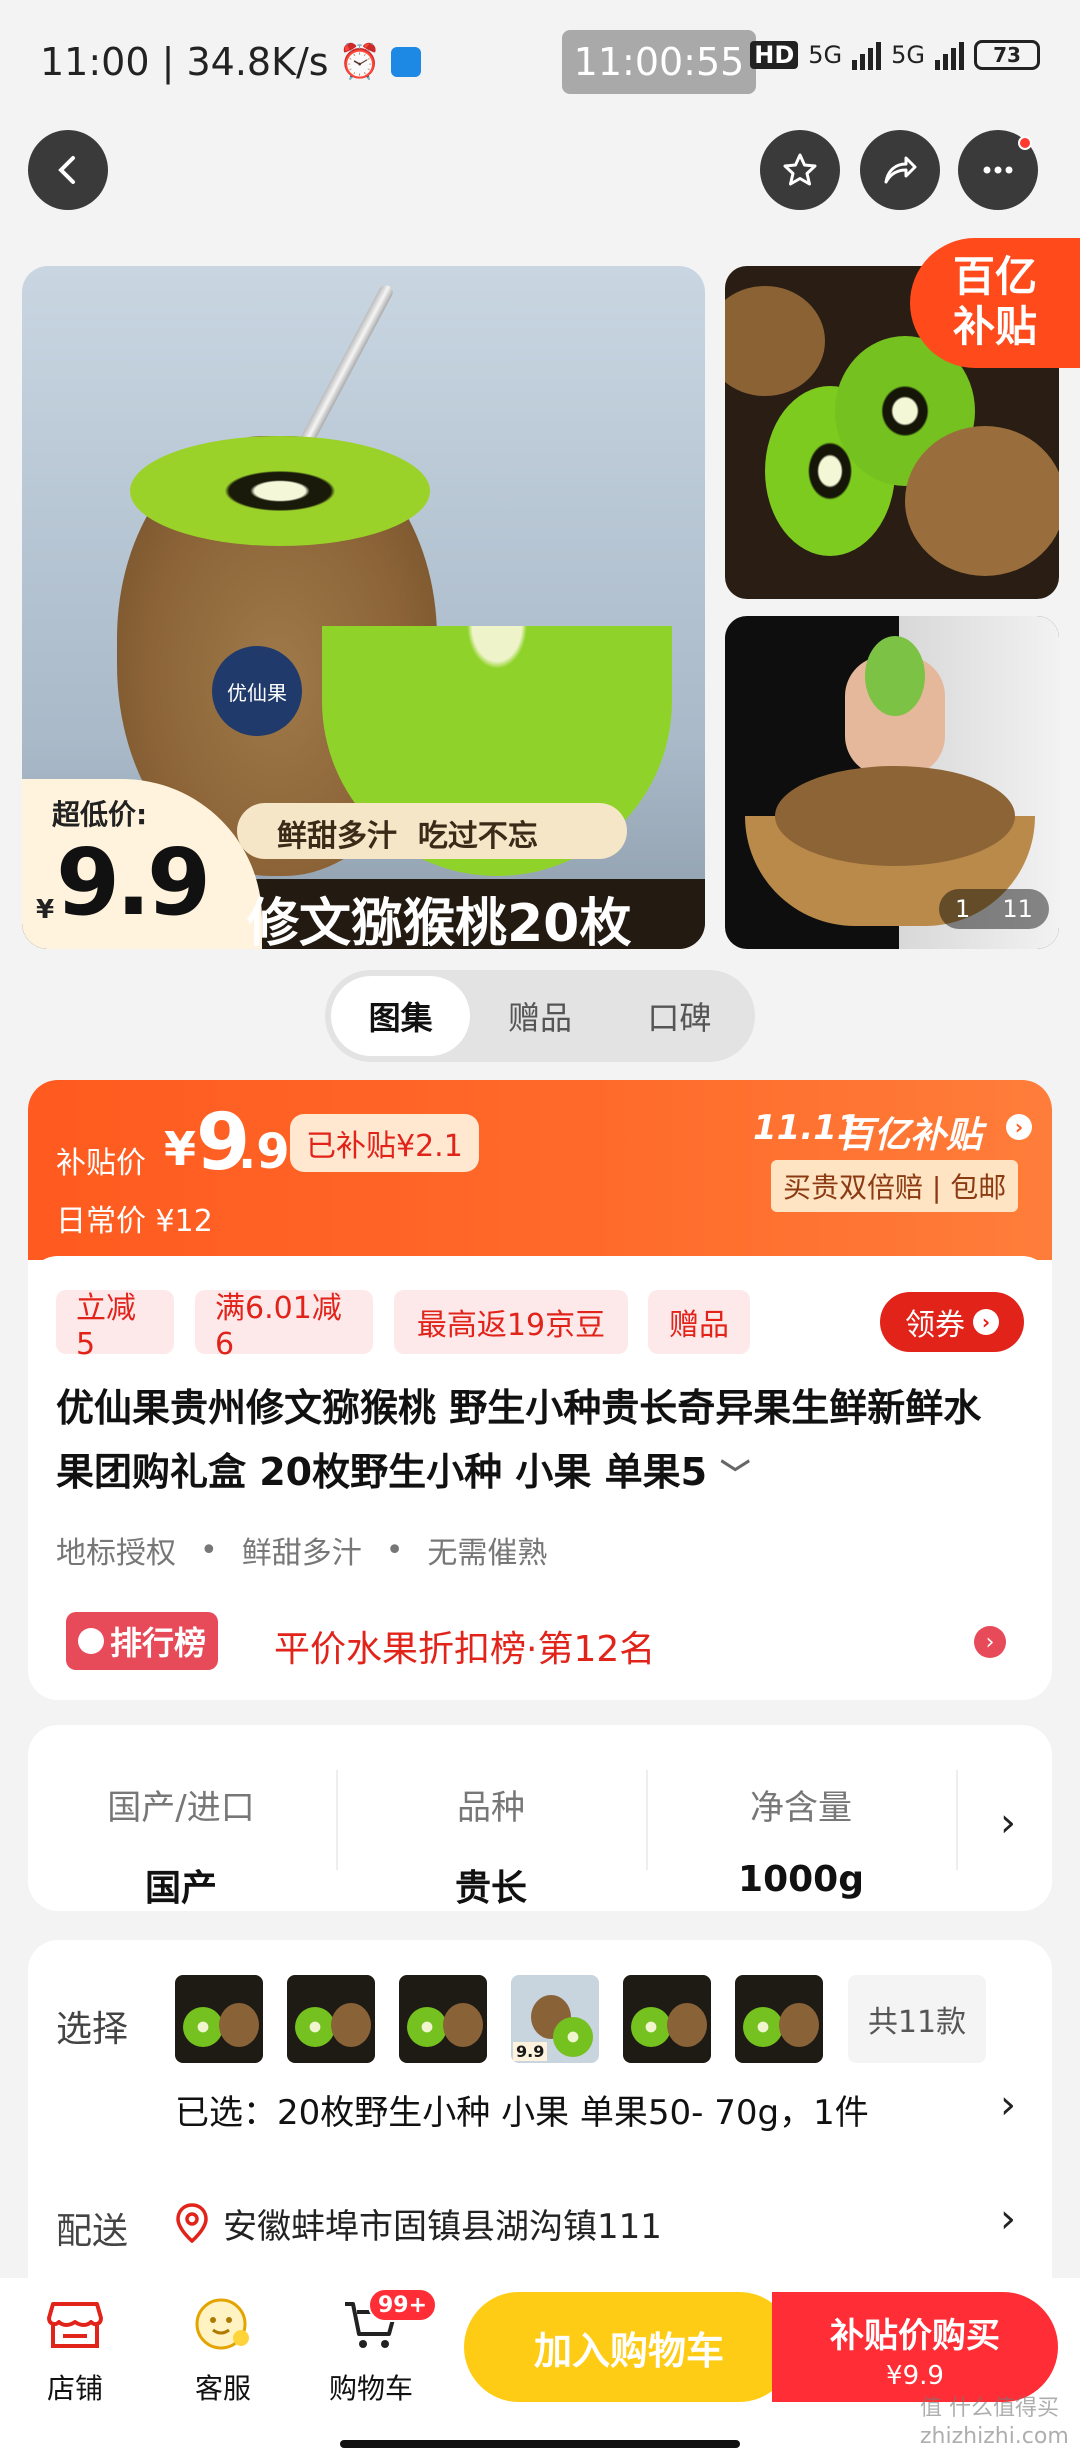 This screenshot has width=1080, height=2460. I want to click on side-product-image-2: 1 11, so click(892, 782).